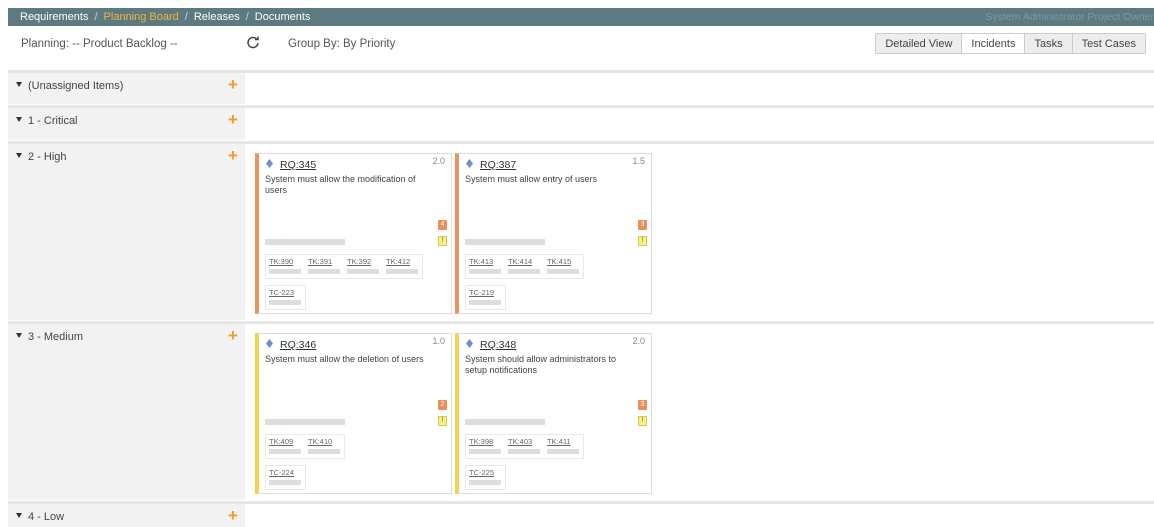 The width and height of the screenshot is (1154, 527). Describe the element at coordinates (994, 43) in the screenshot. I see `incidents-button: Incidents` at that location.